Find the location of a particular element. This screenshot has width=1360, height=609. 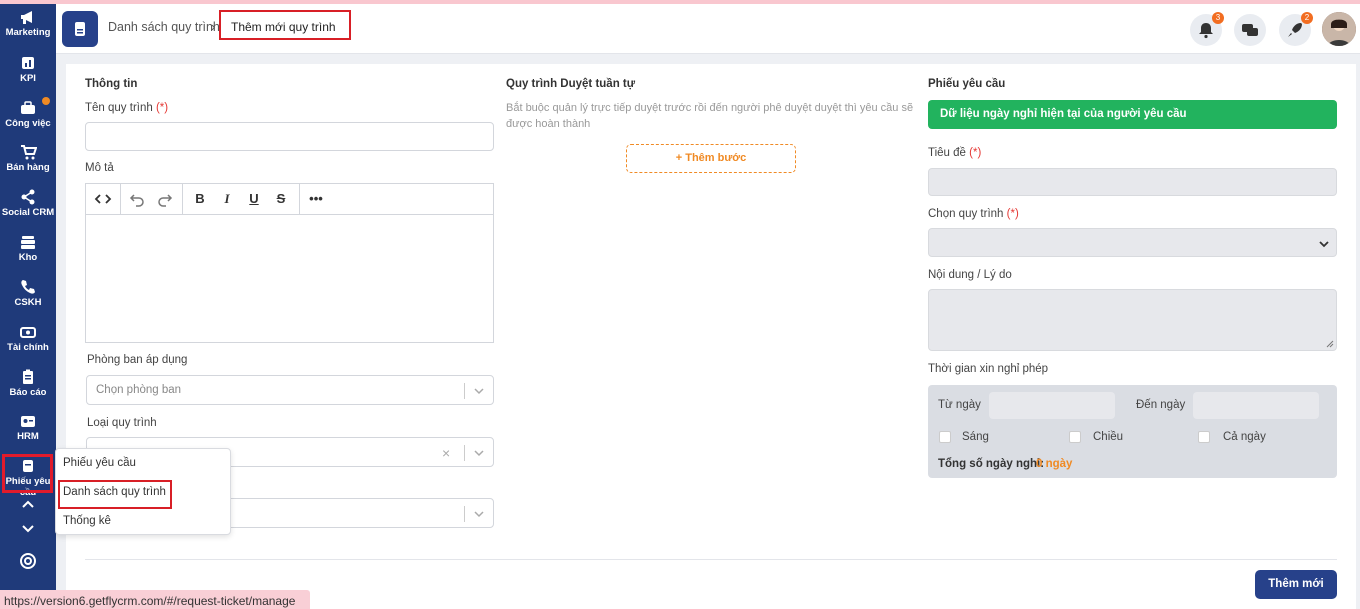

id-card-icon is located at coordinates (28, 421).